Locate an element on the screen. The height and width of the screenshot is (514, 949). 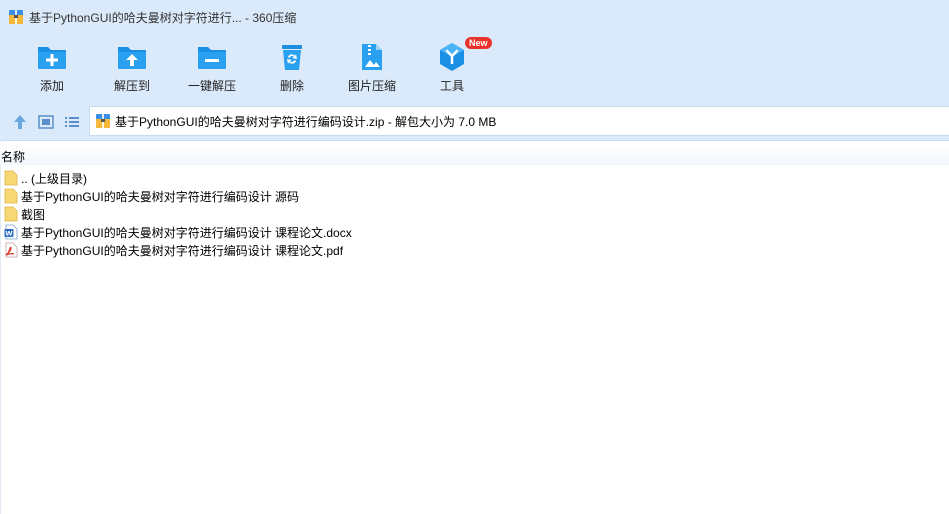
up-arrow-icon is located at coordinates (20, 122).